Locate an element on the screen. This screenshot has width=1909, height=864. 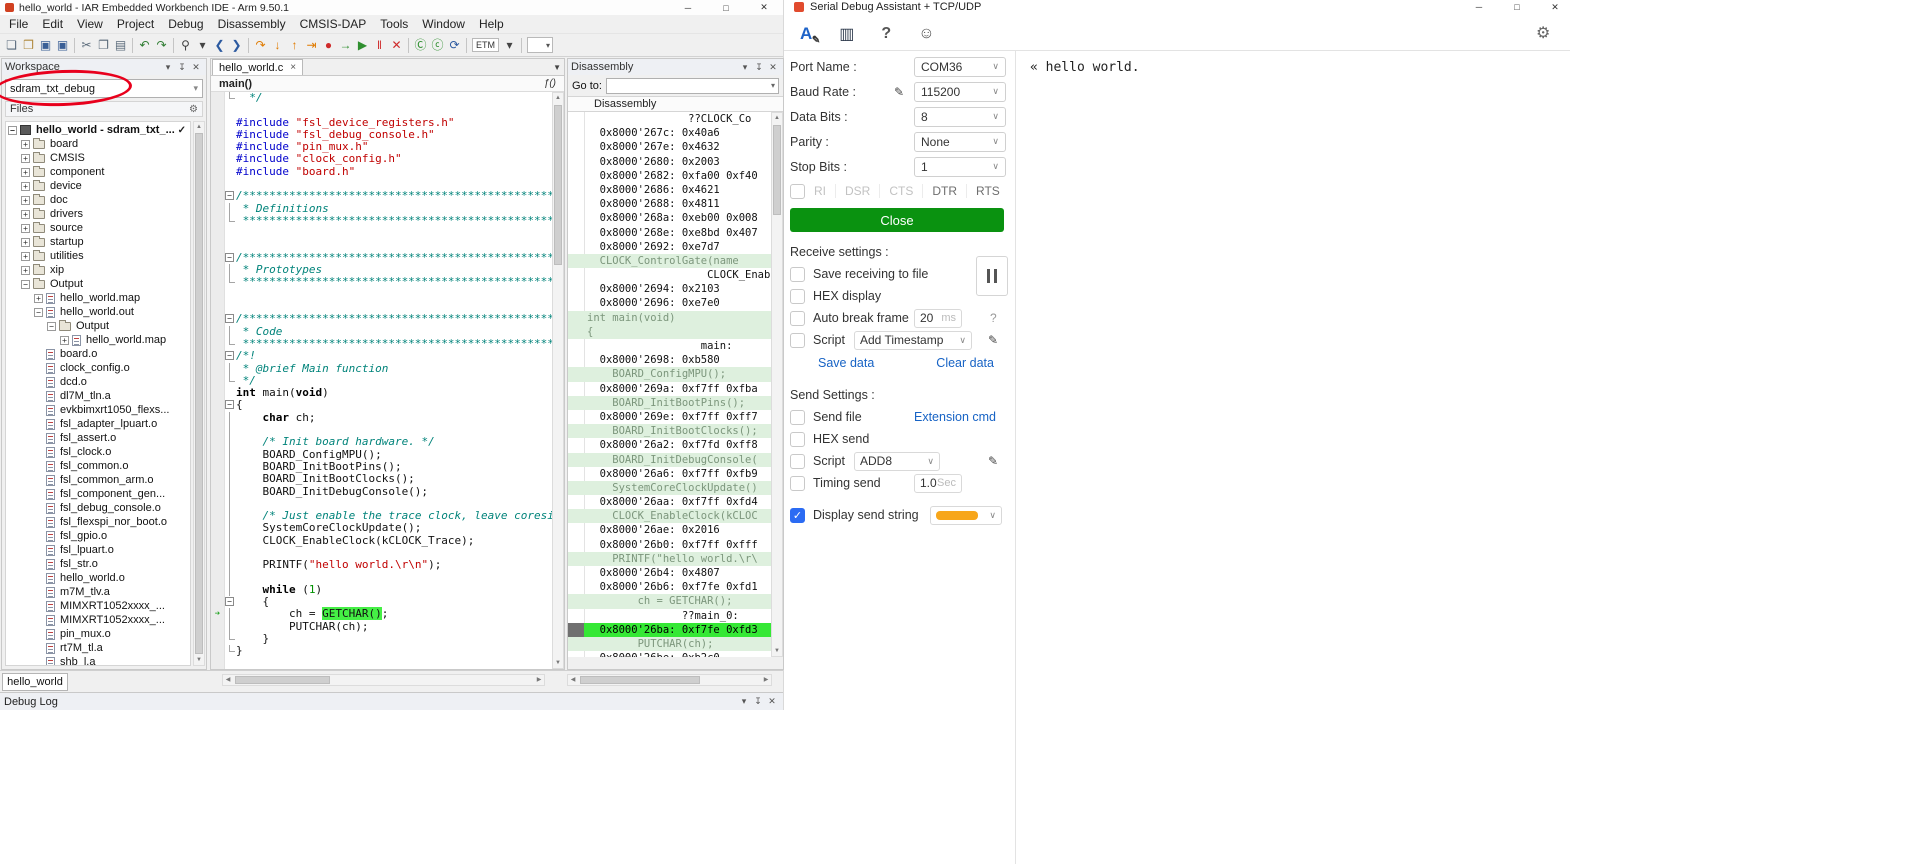
menu-window: Window is located at coordinates (443, 24).